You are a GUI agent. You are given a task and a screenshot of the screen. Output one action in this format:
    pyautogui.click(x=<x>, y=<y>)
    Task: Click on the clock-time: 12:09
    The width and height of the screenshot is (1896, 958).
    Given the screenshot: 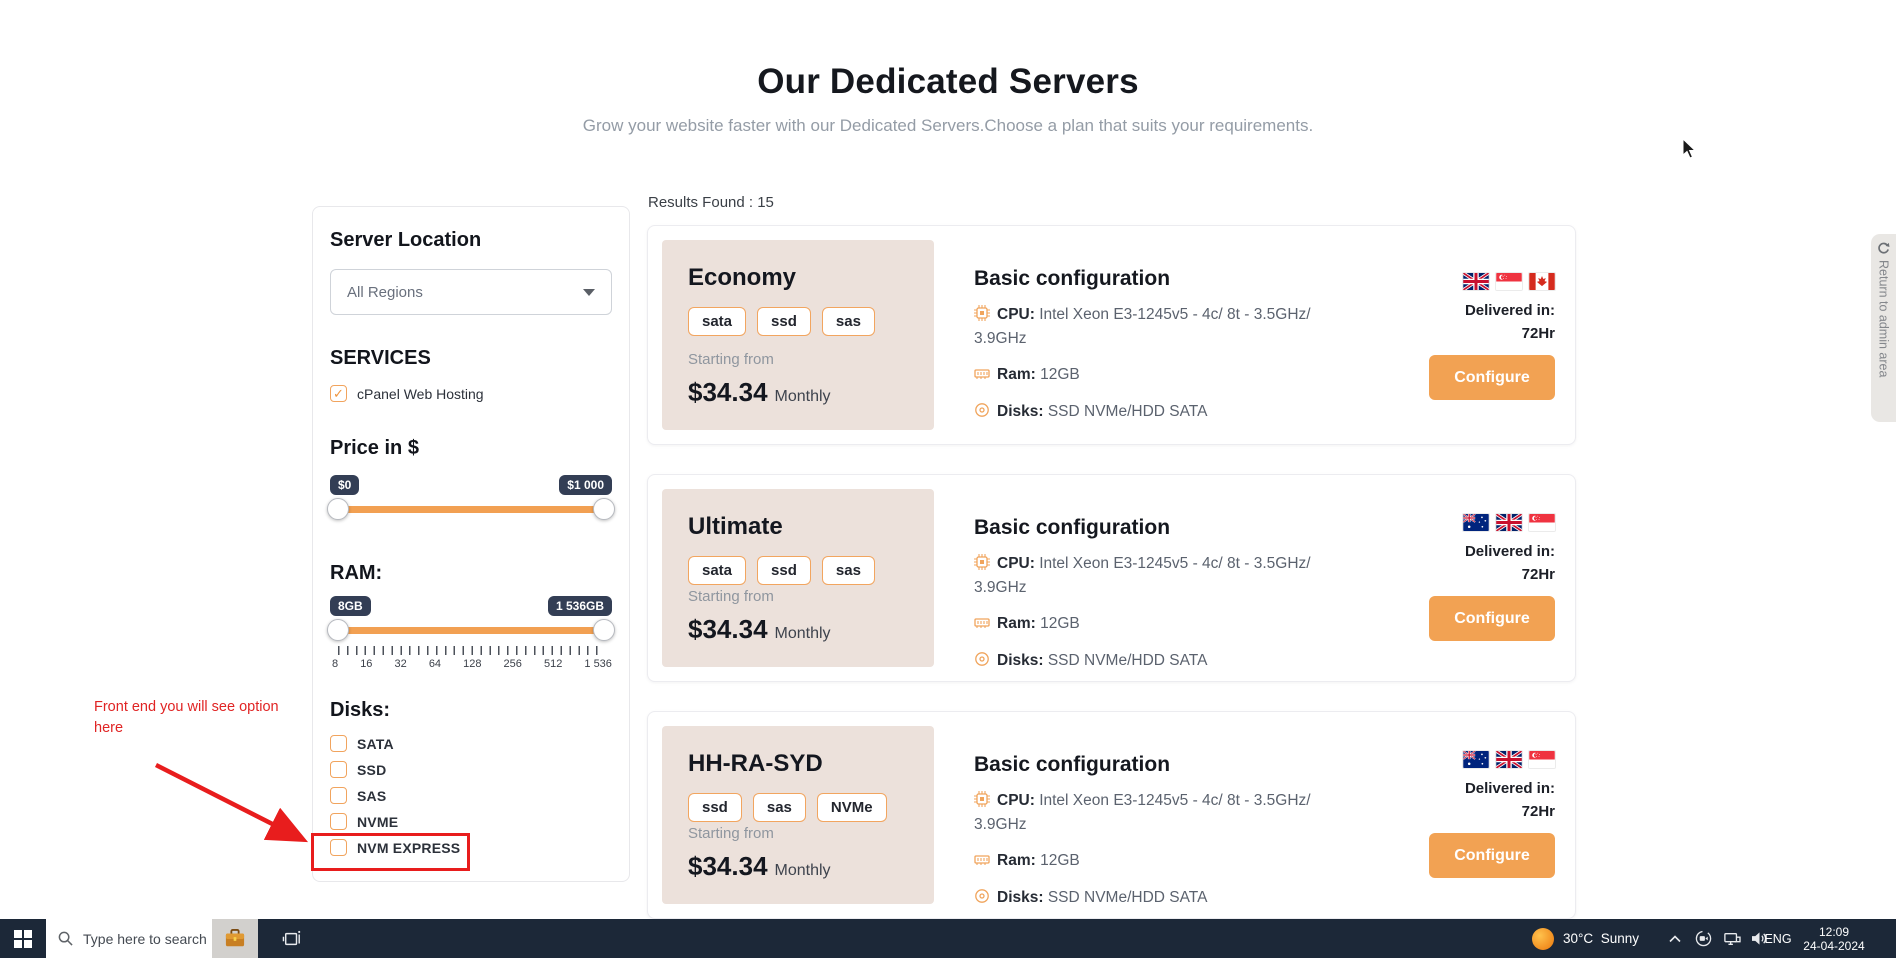 What is the action you would take?
    pyautogui.click(x=1833, y=931)
    